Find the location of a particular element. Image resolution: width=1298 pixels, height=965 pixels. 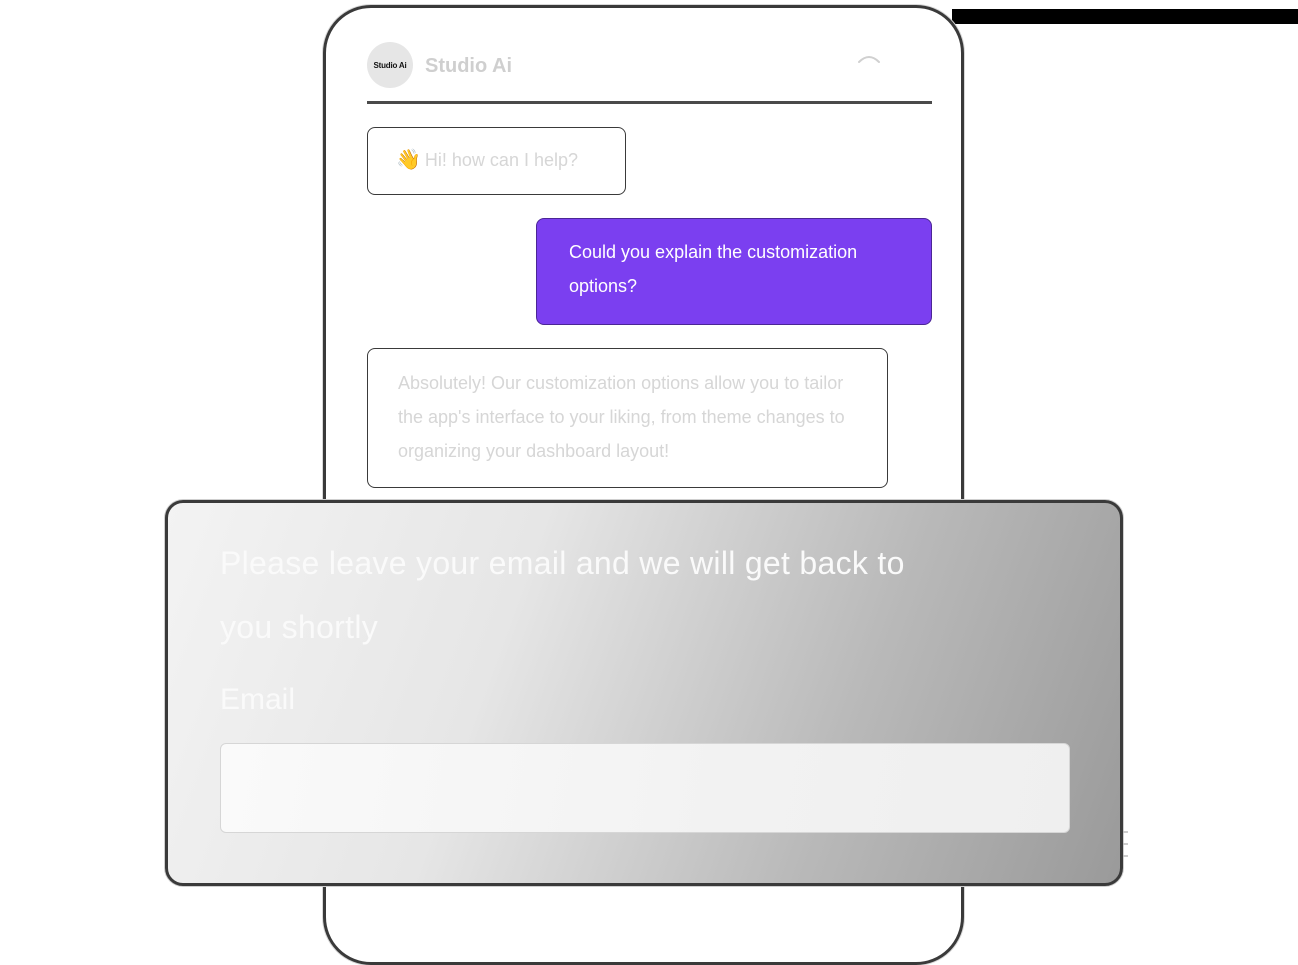

email-label: Email is located at coordinates (258, 699).